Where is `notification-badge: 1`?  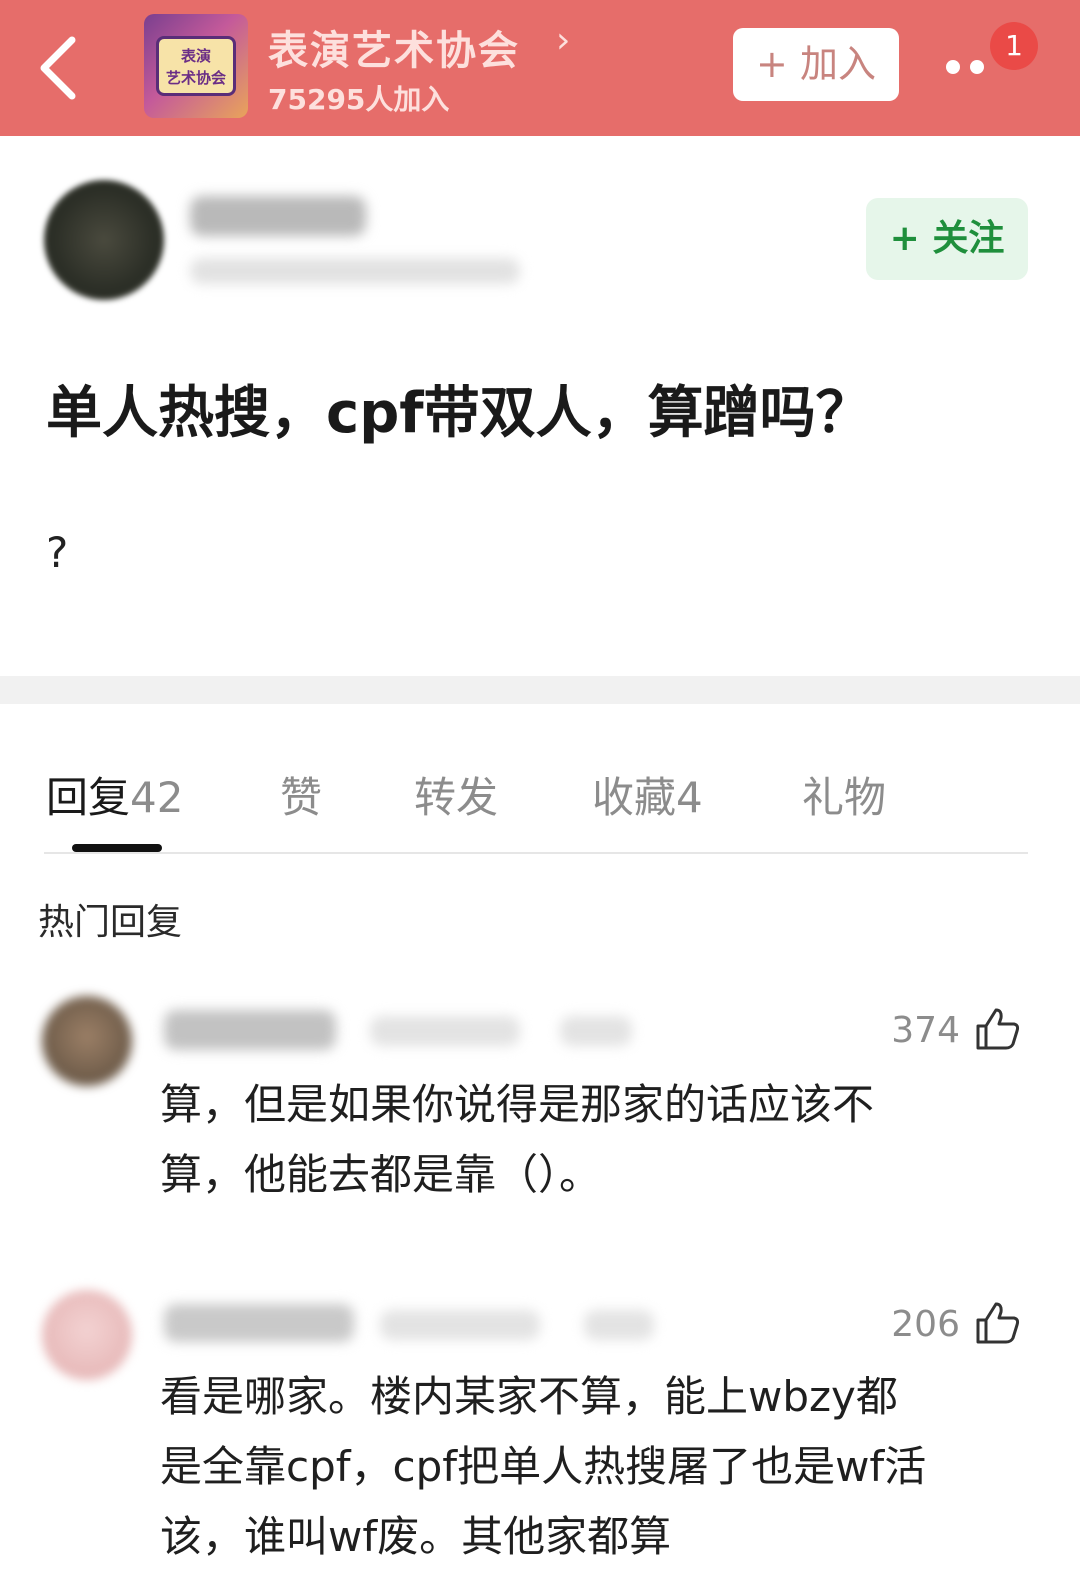 notification-badge: 1 is located at coordinates (1014, 46).